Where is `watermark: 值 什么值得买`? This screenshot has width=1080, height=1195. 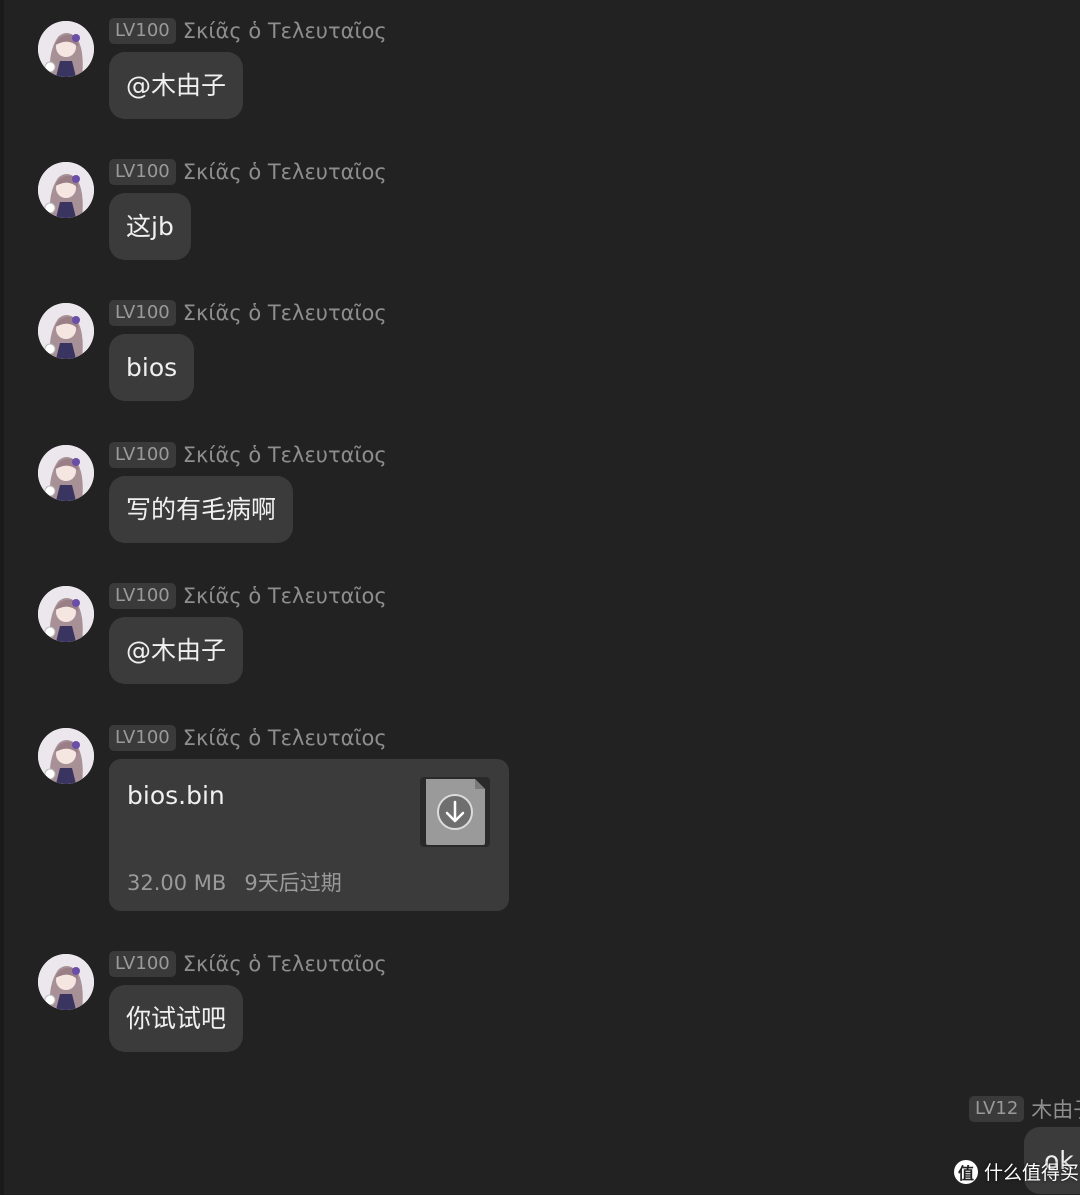 watermark: 值 什么值得买 is located at coordinates (1016, 1171).